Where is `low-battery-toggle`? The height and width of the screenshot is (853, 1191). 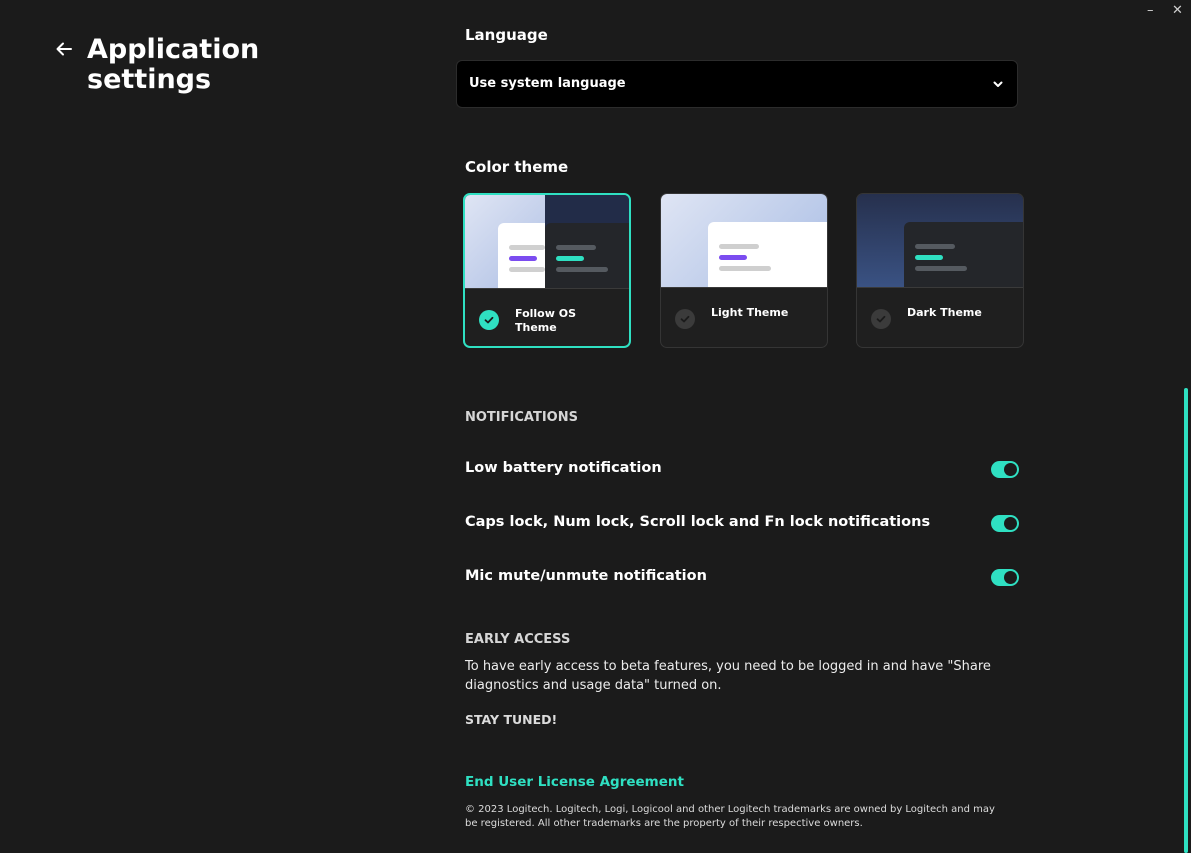
low-battery-toggle is located at coordinates (1005, 469).